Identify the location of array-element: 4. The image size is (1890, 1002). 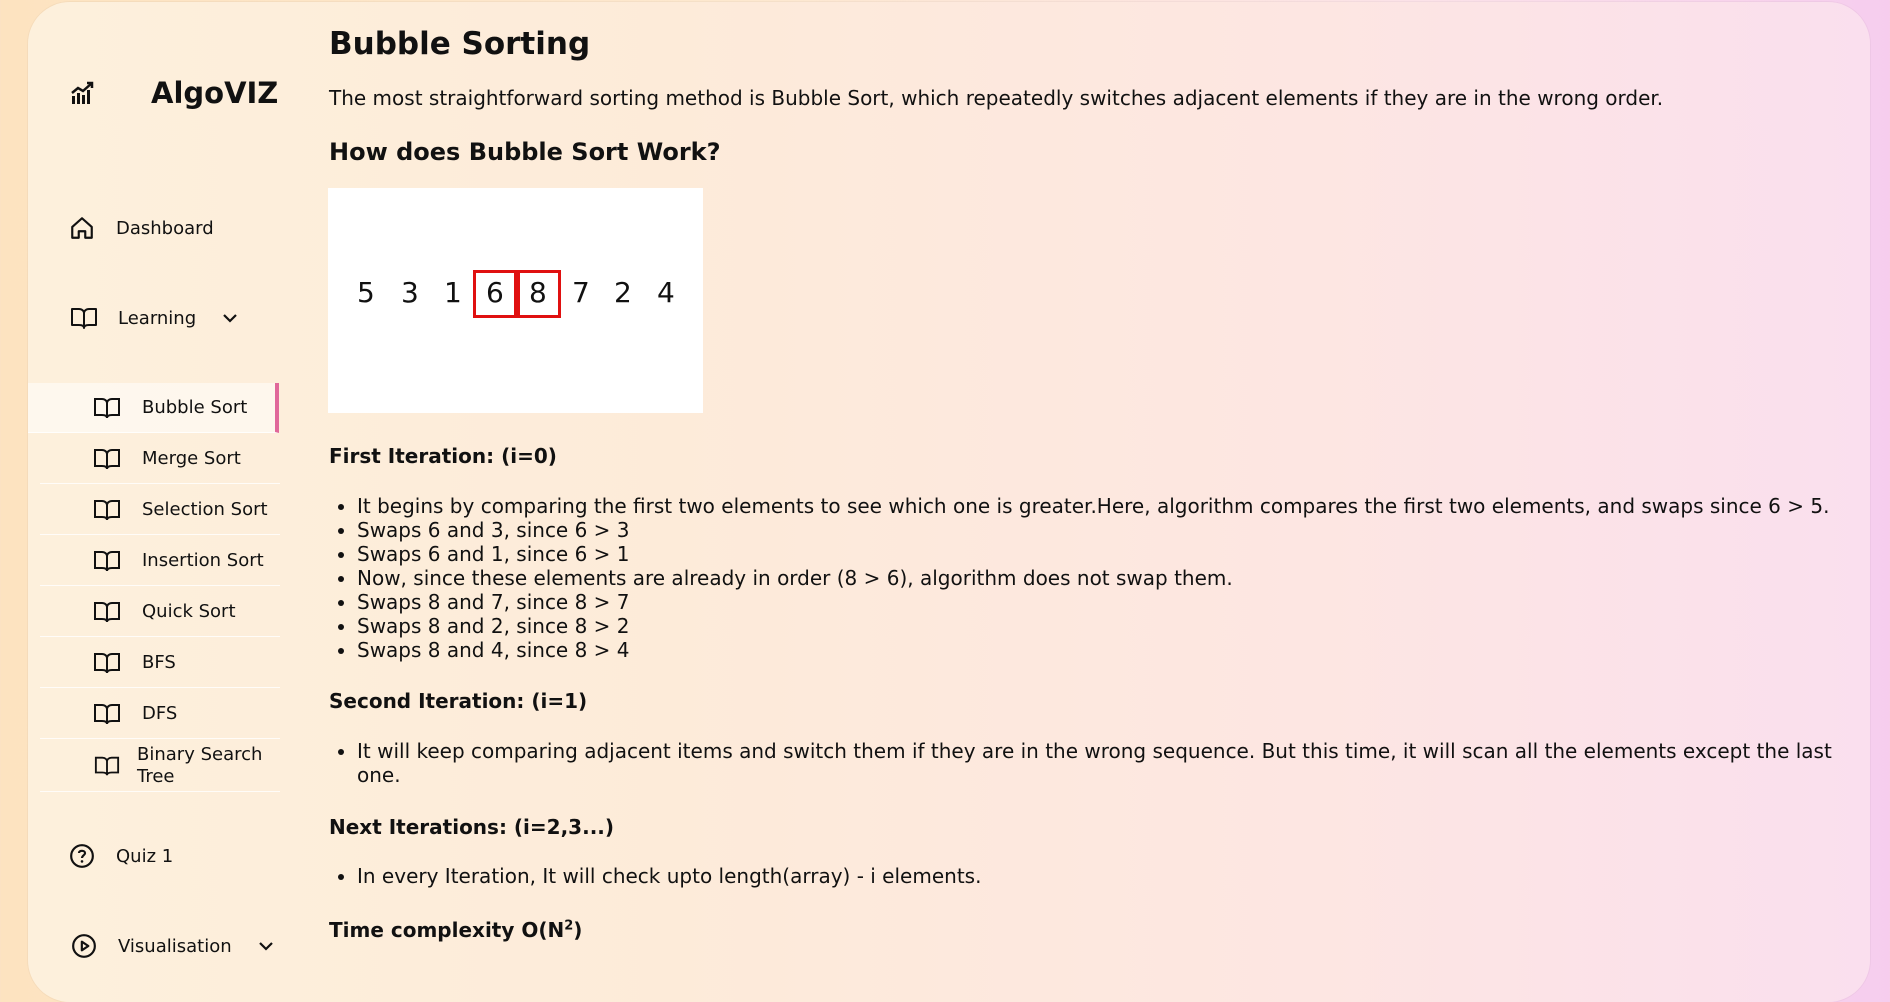
(666, 292).